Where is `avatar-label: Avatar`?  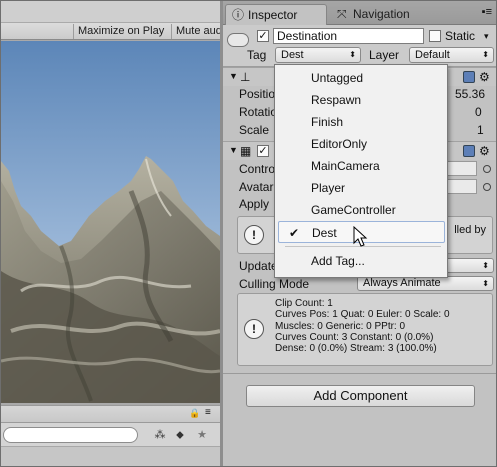
avatar-label: Avatar is located at coordinates (256, 187).